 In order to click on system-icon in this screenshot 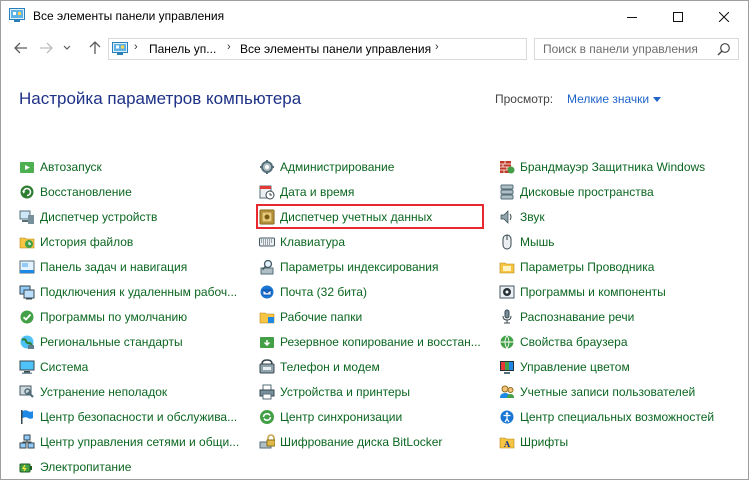, I will do `click(27, 367)`.